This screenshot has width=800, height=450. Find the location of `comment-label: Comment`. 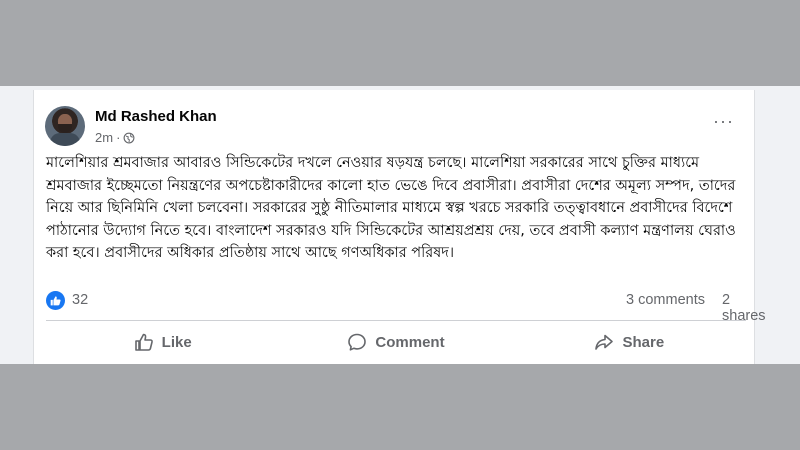

comment-label: Comment is located at coordinates (410, 342).